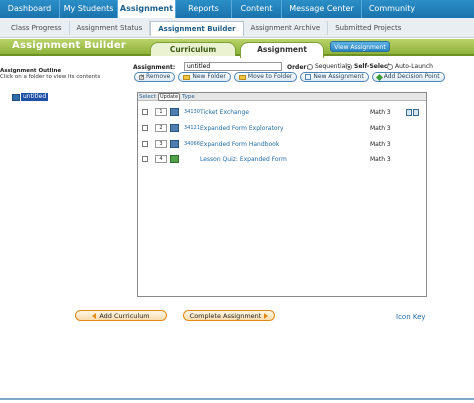 Image resolution: width=474 pixels, height=403 pixels. Describe the element at coordinates (204, 9) in the screenshot. I see `nav-reports: Reports` at that location.